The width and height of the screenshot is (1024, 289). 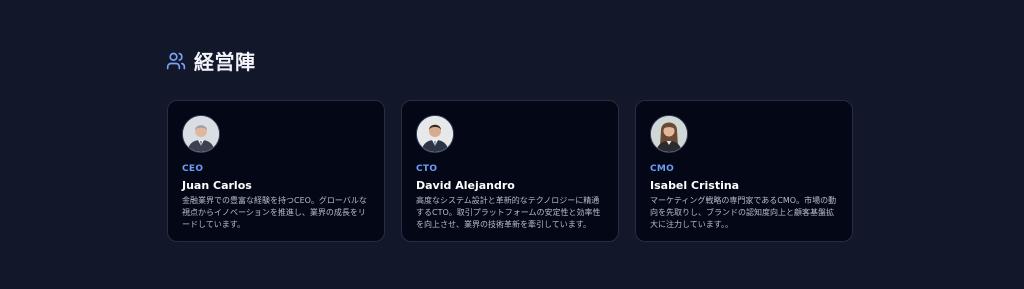 I want to click on users-icon, so click(x=176, y=61).